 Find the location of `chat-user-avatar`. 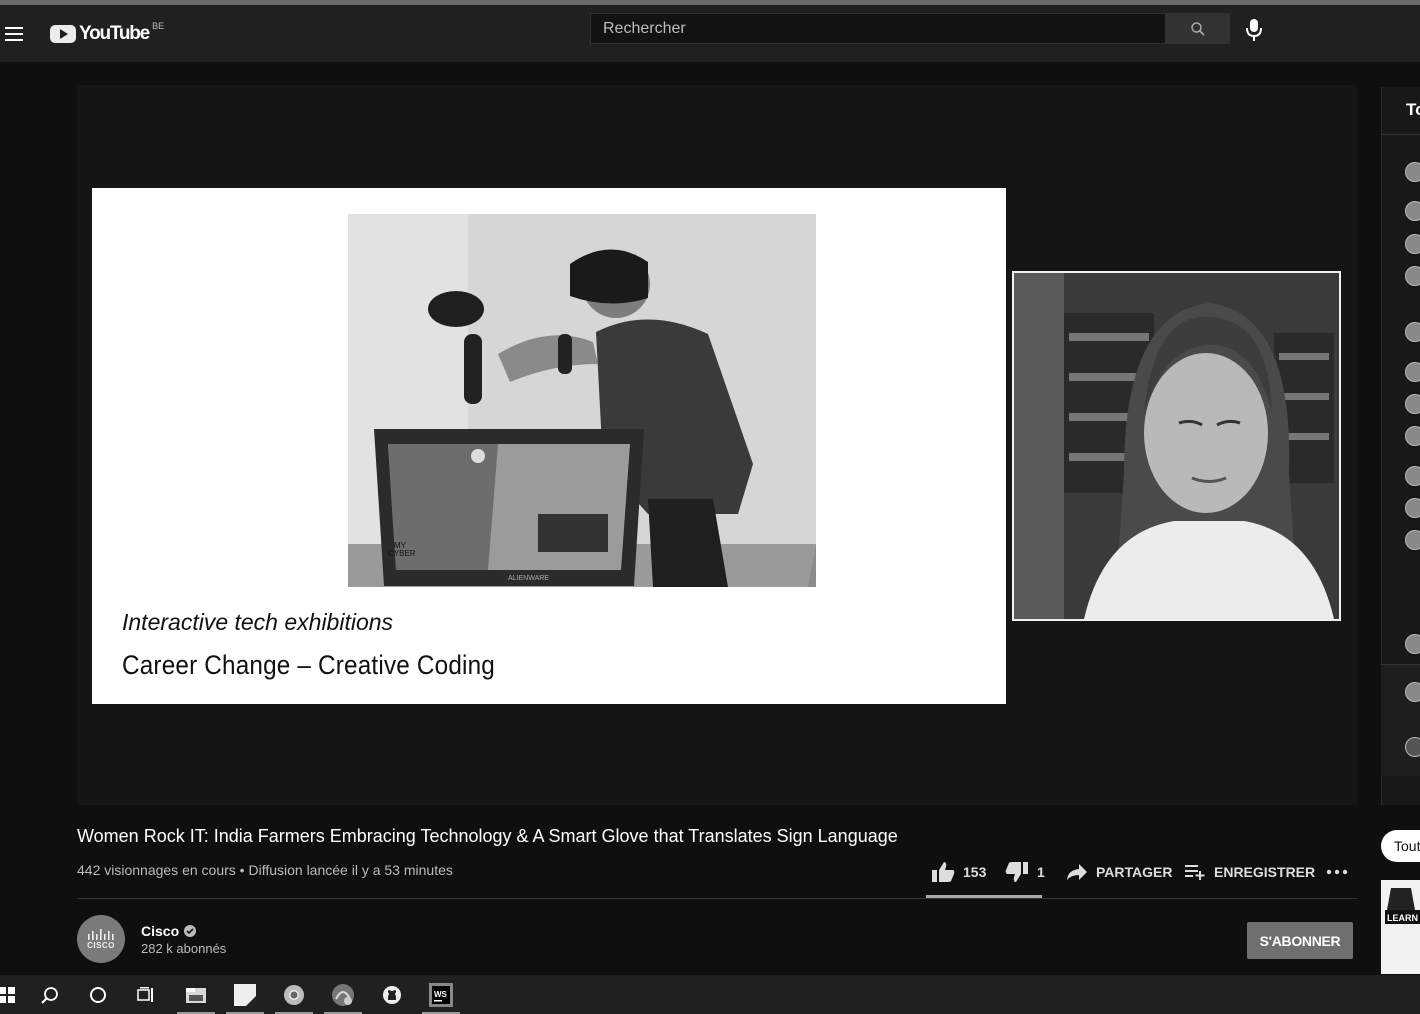

chat-user-avatar is located at coordinates (1412, 692).